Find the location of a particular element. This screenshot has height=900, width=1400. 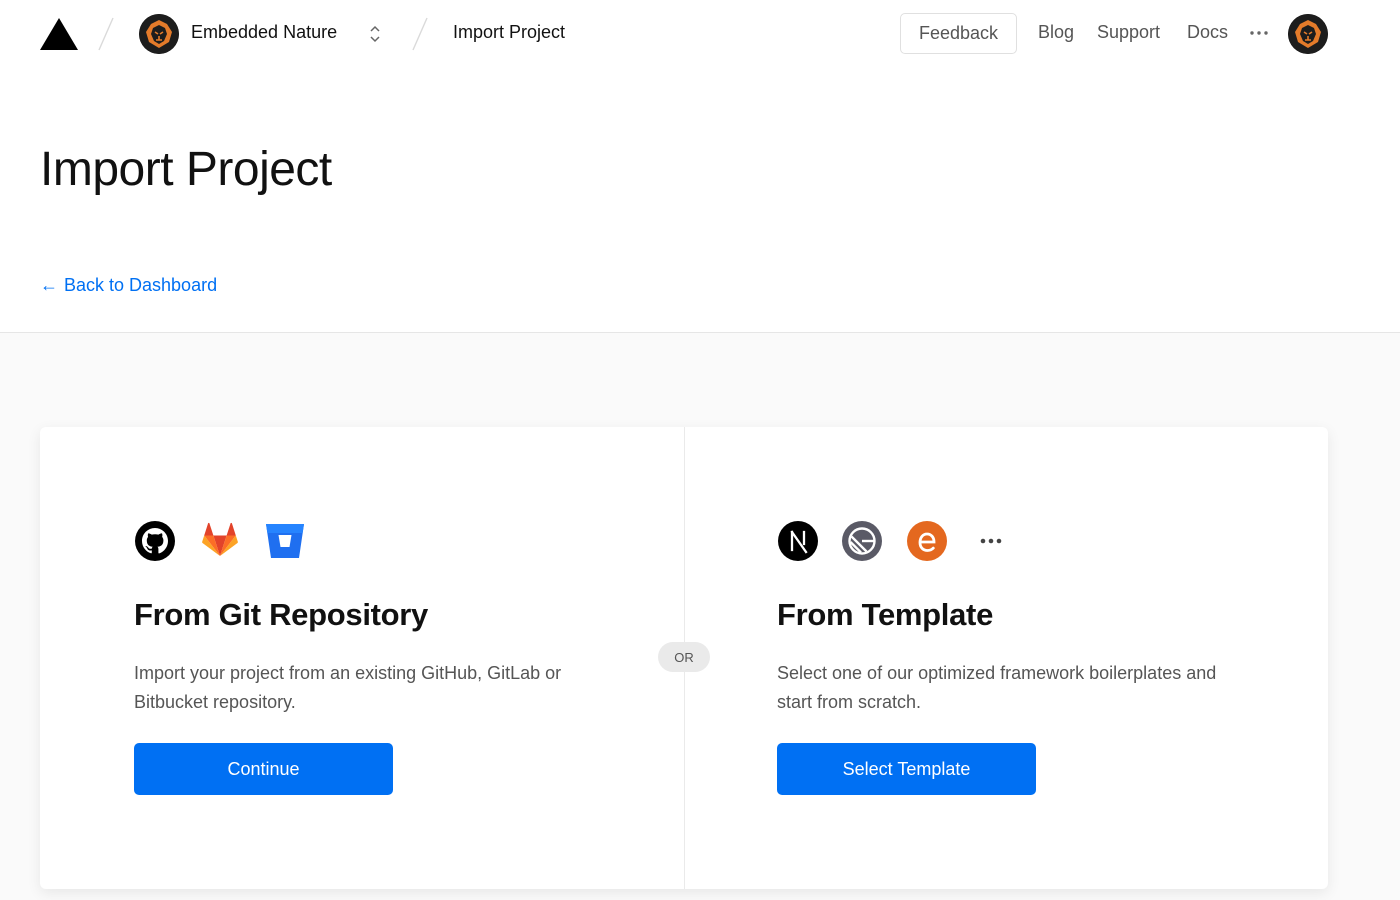

back-to-dashboard-link: ← Back to Dashboard is located at coordinates (128, 285).